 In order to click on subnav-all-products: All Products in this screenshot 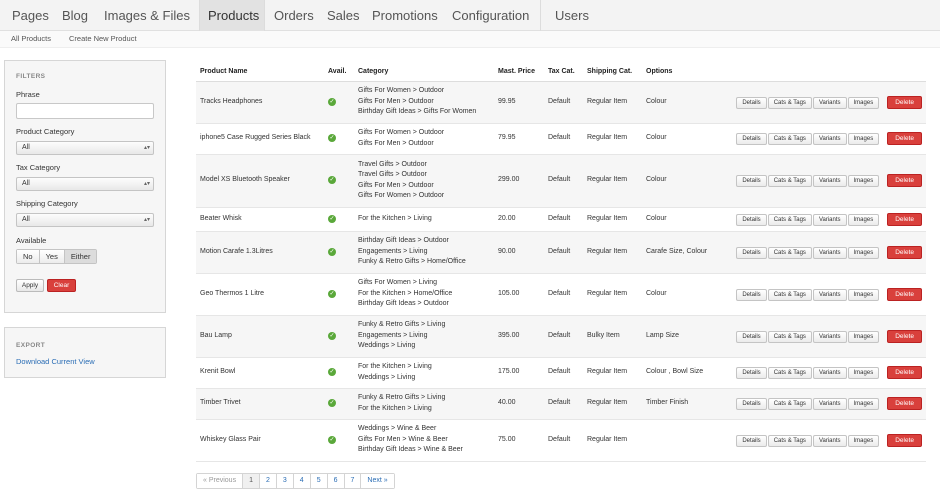, I will do `click(31, 38)`.